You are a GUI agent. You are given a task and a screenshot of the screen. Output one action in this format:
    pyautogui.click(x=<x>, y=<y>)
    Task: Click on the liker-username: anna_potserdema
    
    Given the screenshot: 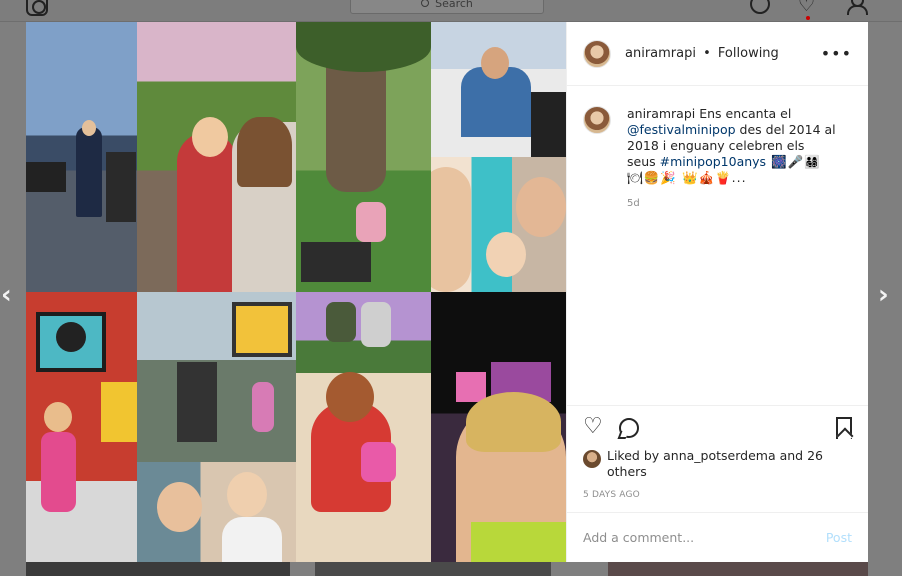 What is the action you would take?
    pyautogui.click(x=719, y=455)
    